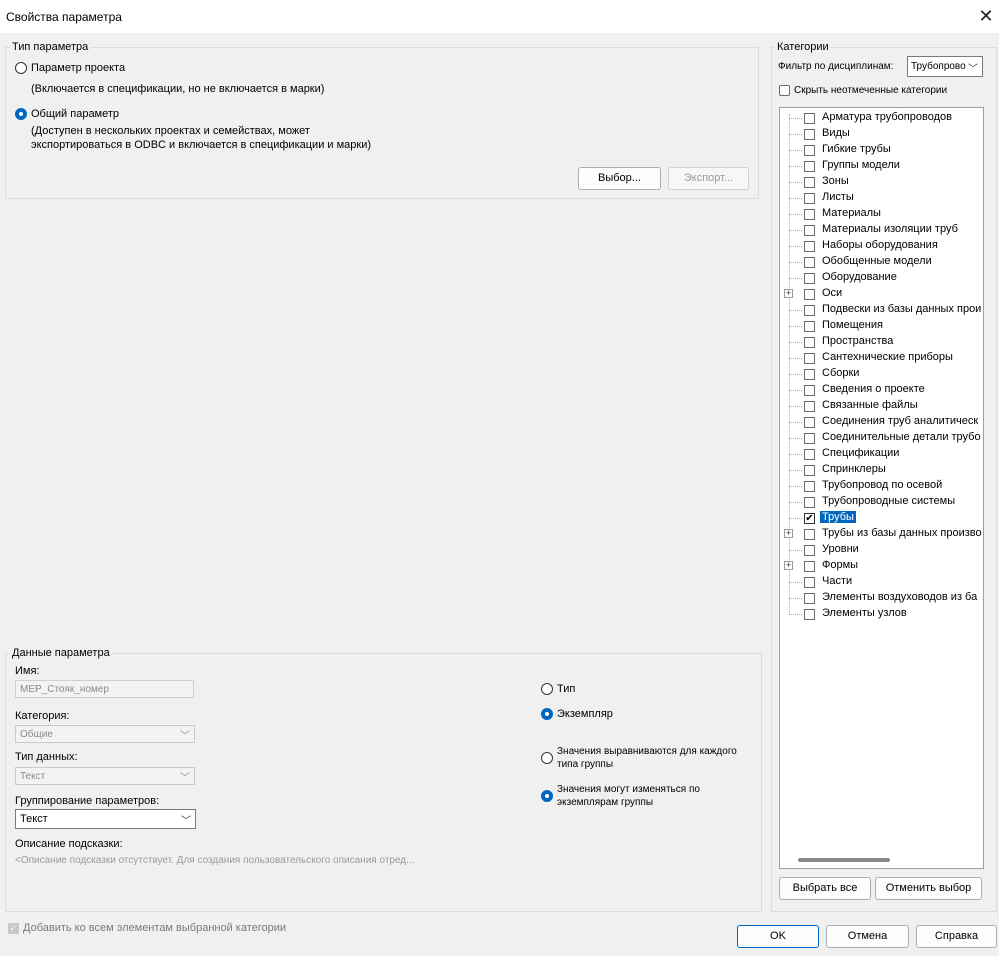  I want to click on align-label-2: типа группы, so click(585, 764).